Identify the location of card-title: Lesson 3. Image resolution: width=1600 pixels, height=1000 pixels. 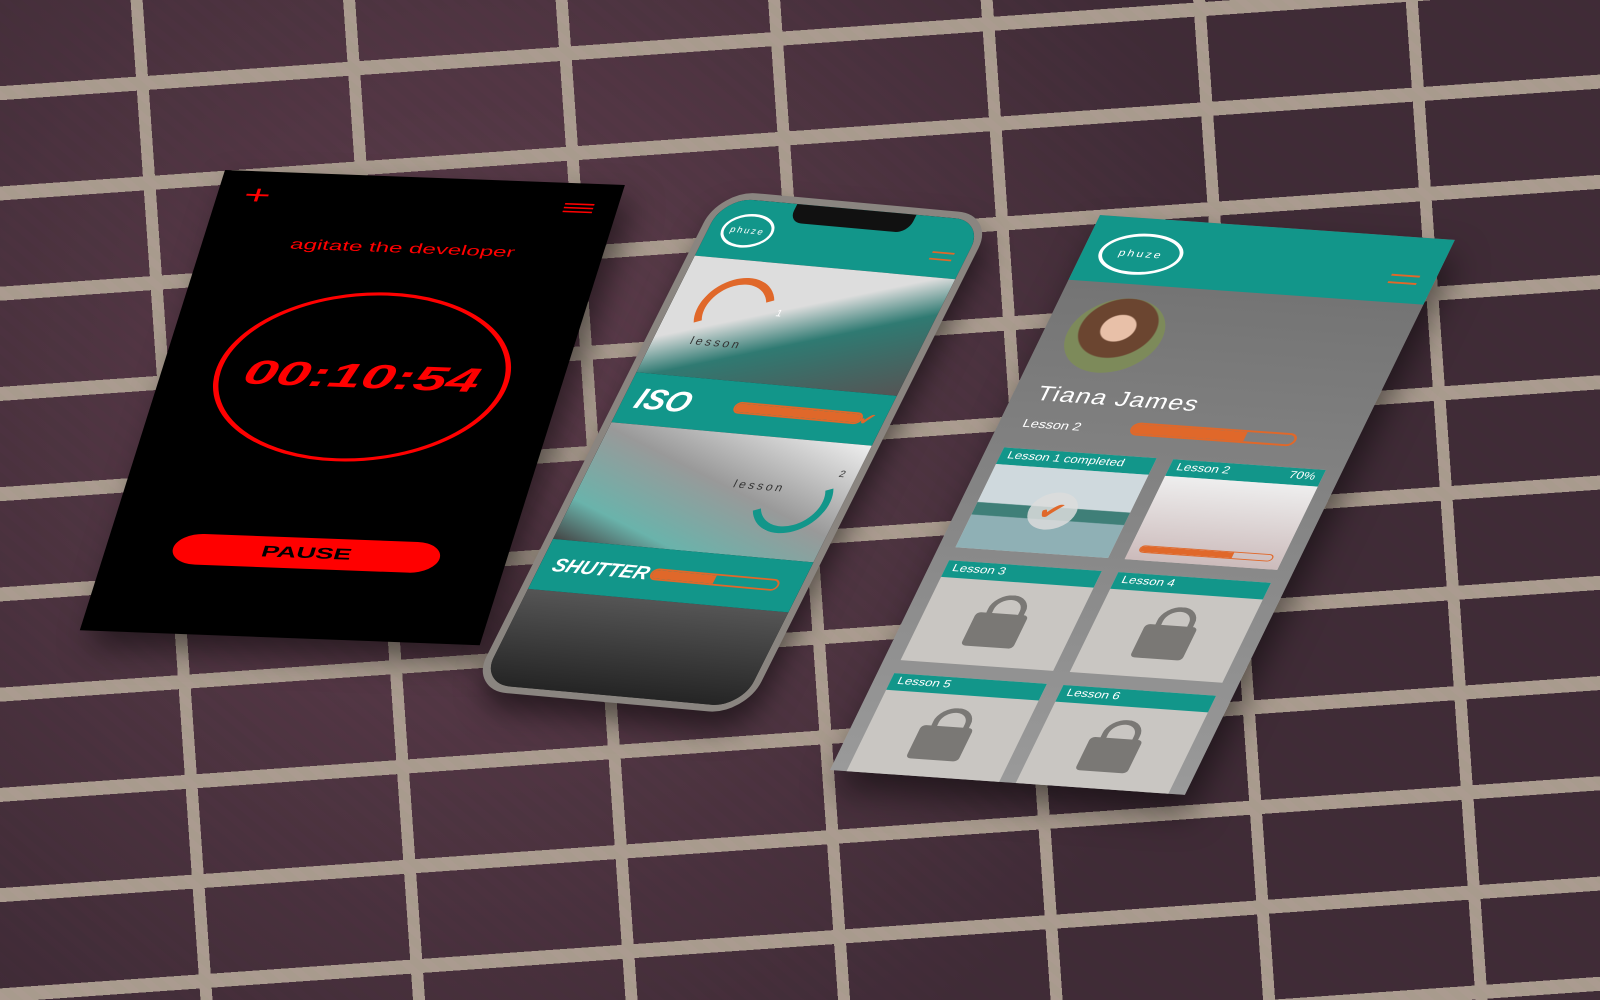
(979, 570).